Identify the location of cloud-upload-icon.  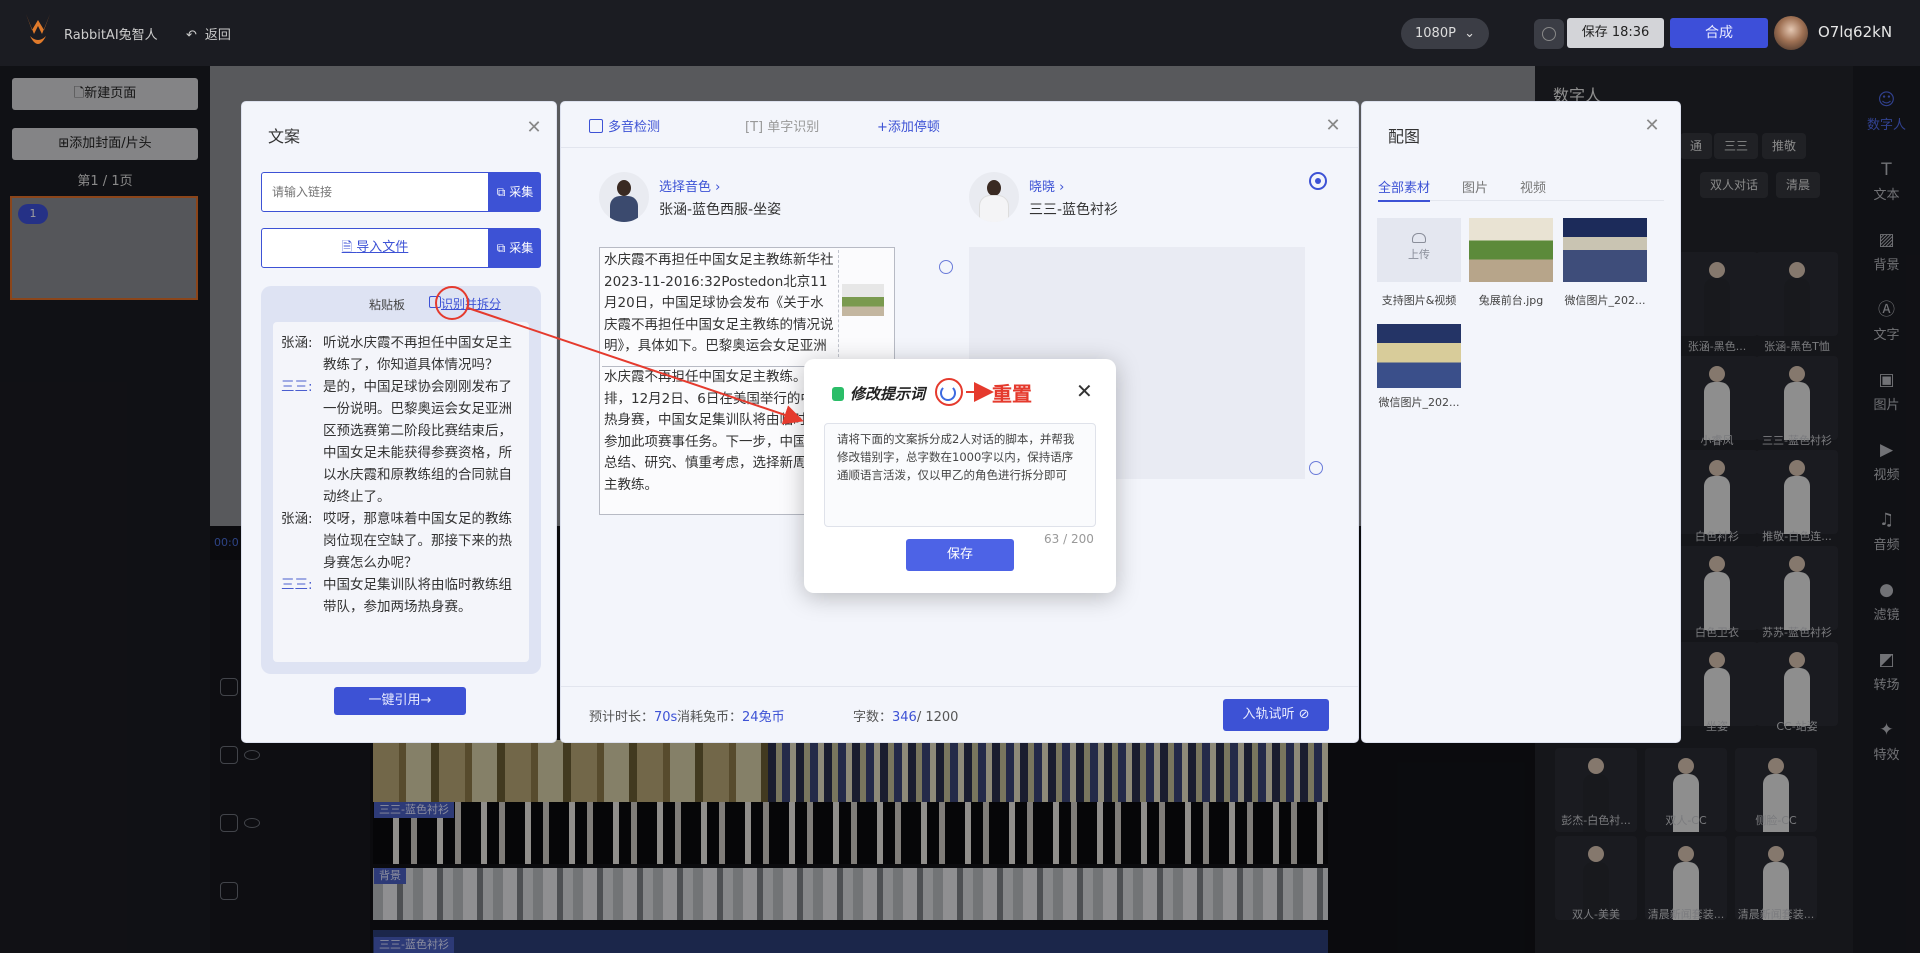
(1419, 238).